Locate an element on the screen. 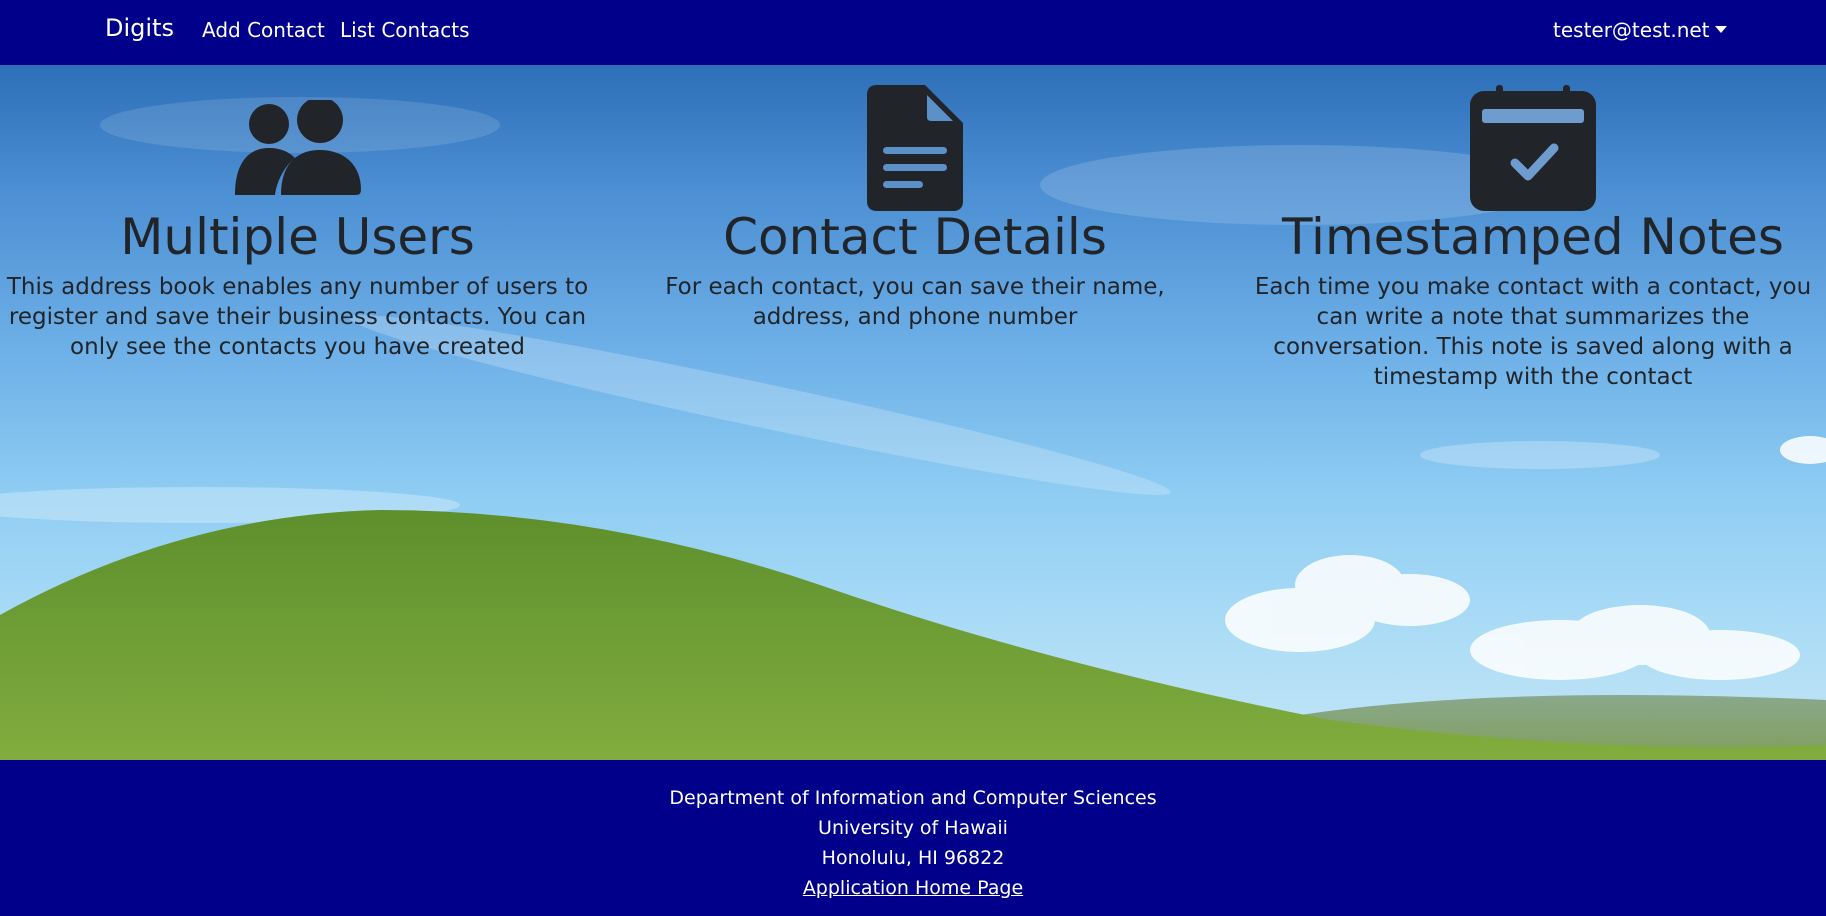 This screenshot has height=916, width=1826. nav-add-contact: Add Contact is located at coordinates (263, 30).